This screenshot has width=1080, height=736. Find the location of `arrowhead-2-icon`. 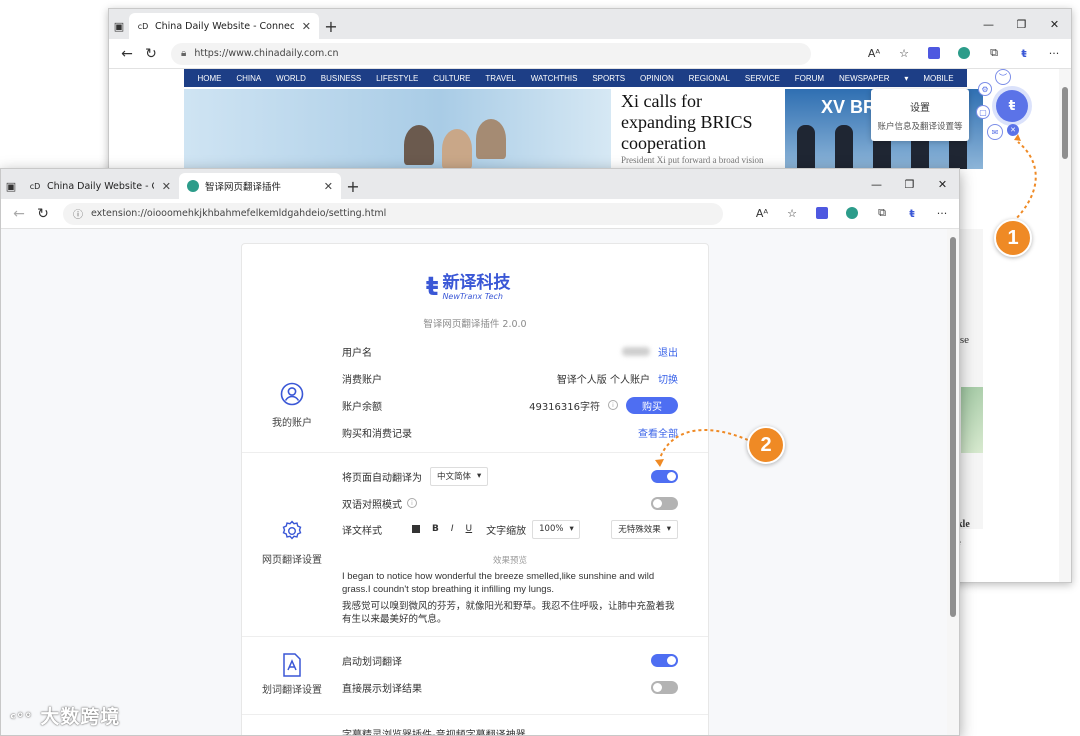

arrowhead-2-icon is located at coordinates (659, 463).